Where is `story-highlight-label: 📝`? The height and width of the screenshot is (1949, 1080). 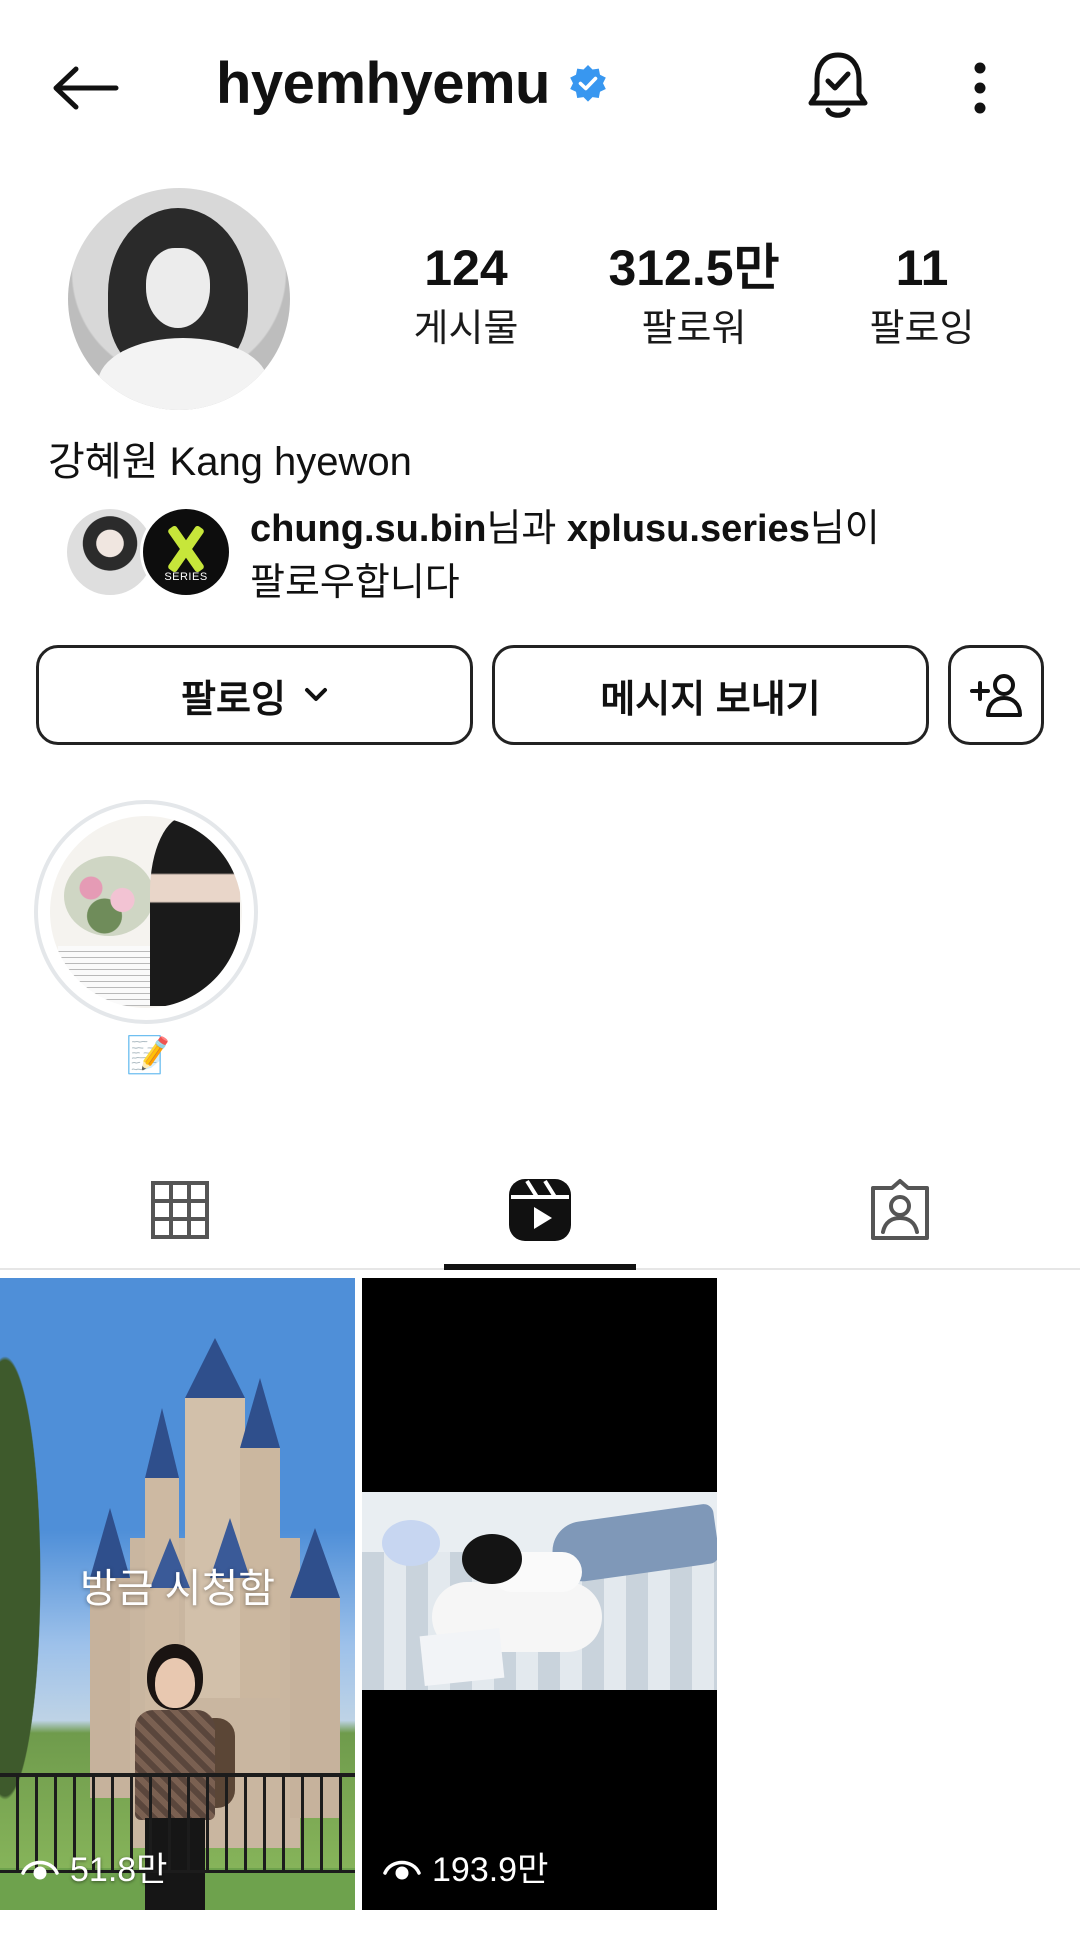 story-highlight-label: 📝 is located at coordinates (148, 1054).